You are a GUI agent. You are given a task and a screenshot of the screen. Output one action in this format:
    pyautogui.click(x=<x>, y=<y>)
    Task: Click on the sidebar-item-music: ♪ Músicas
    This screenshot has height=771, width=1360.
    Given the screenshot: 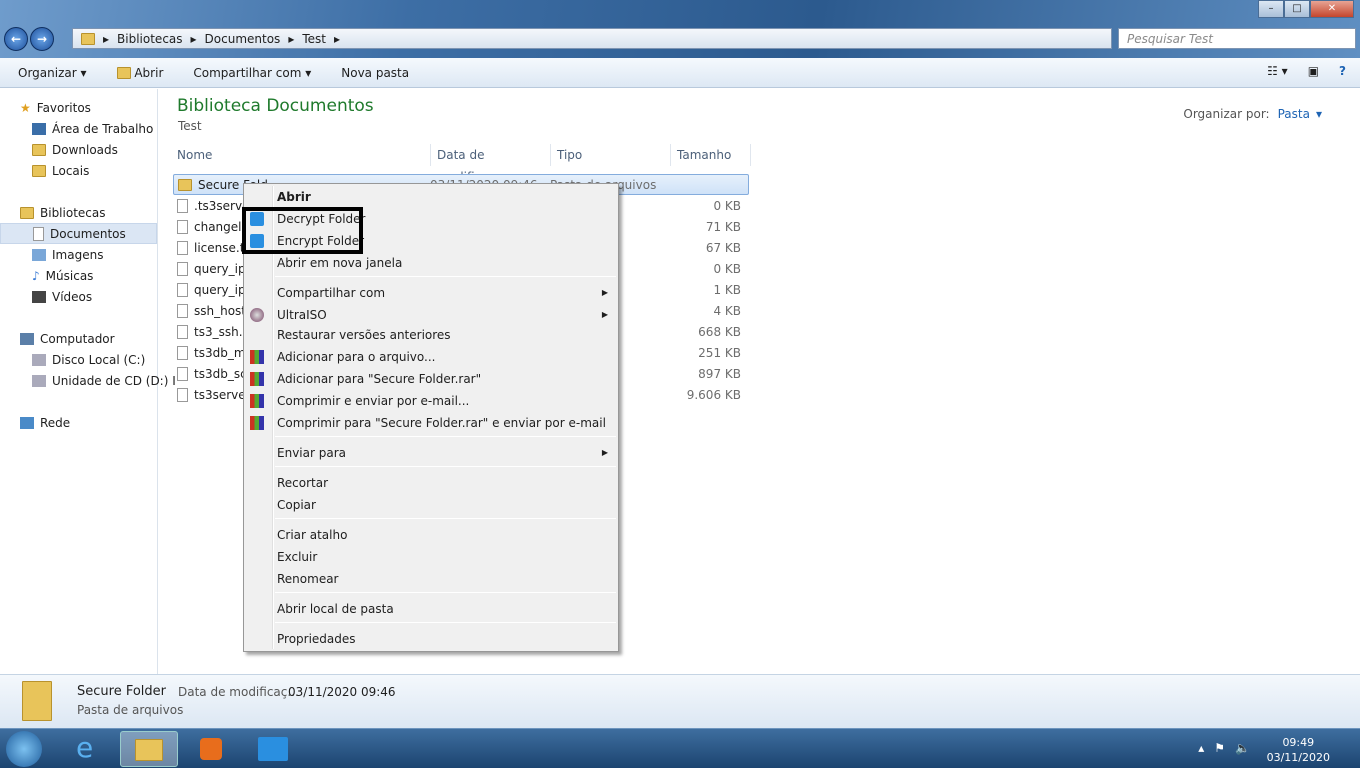 What is the action you would take?
    pyautogui.click(x=78, y=275)
    